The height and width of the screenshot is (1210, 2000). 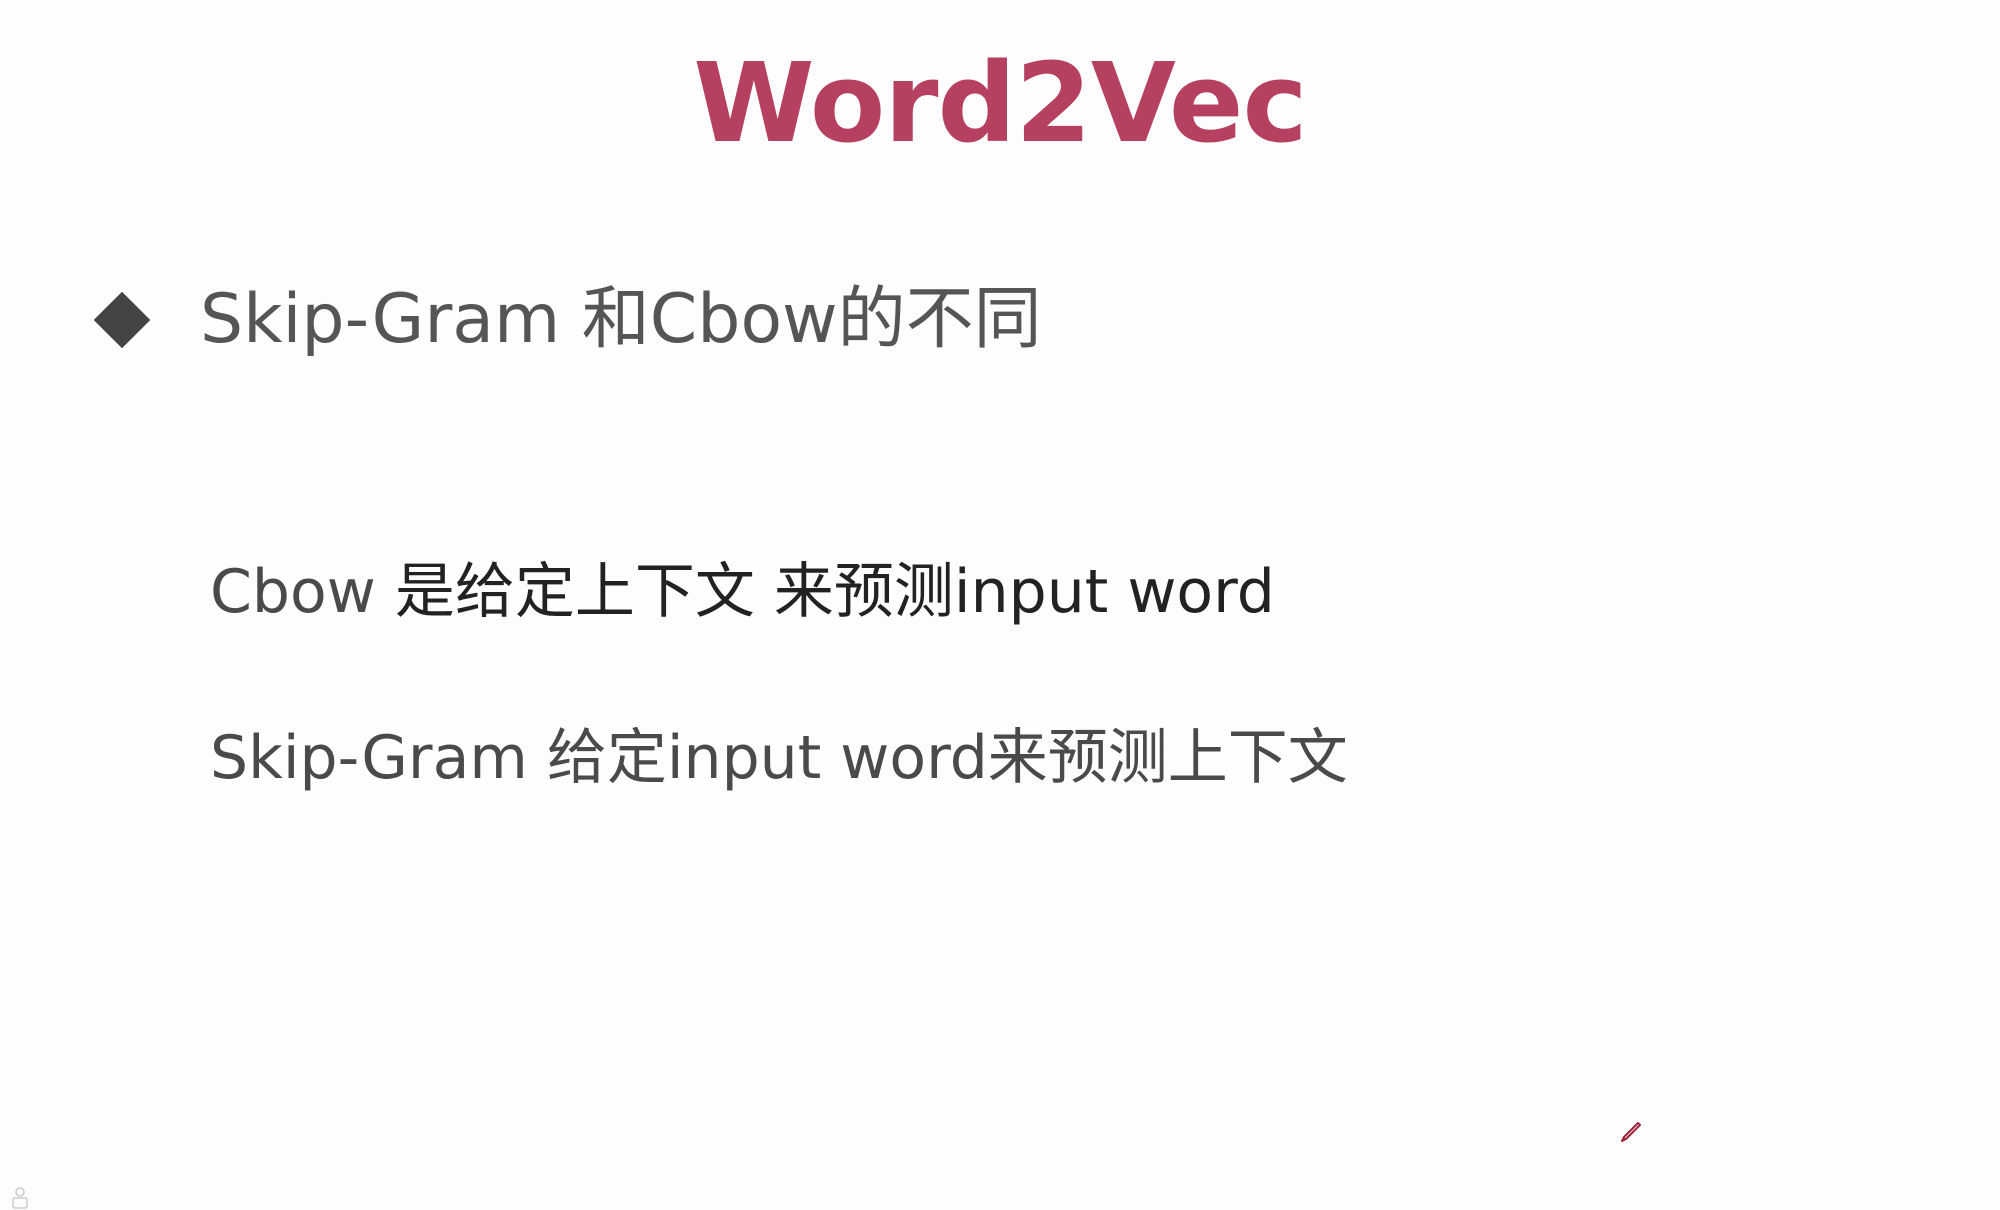 What do you see at coordinates (122, 320) in the screenshot?
I see `diamond-icon` at bounding box center [122, 320].